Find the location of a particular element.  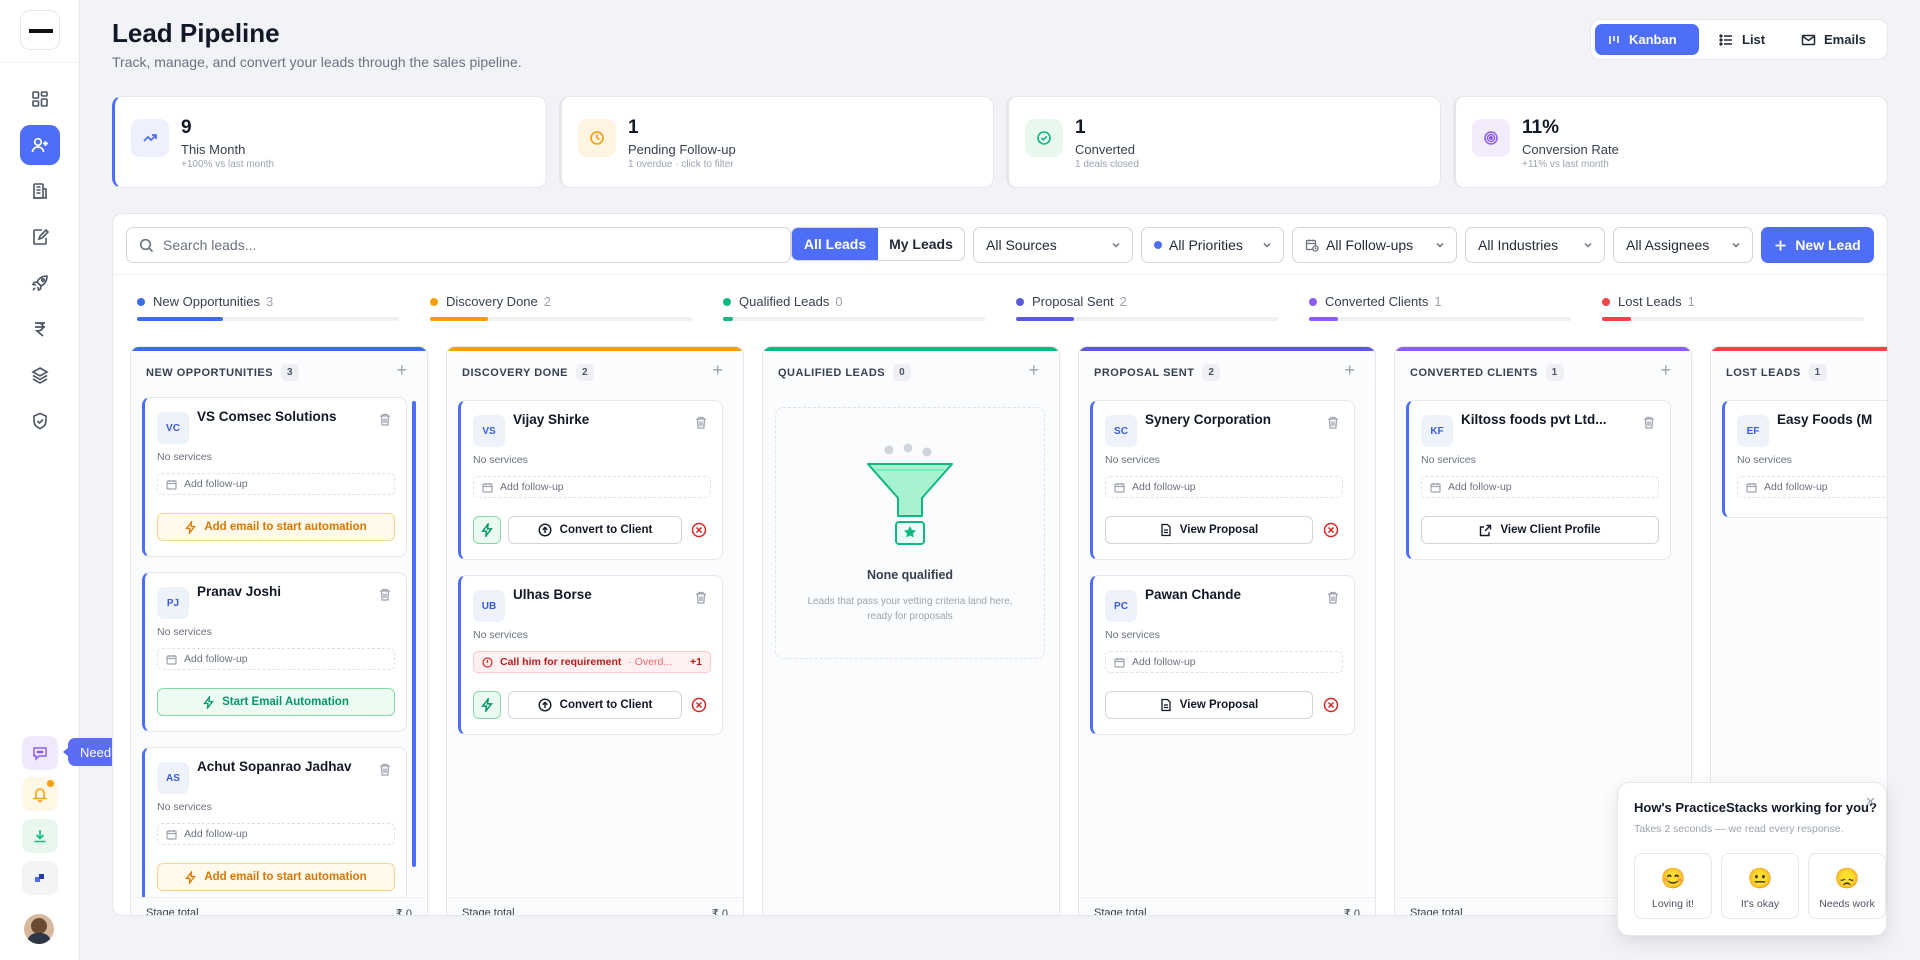

lead-name: VS Comsec Solutions is located at coordinates (267, 416).